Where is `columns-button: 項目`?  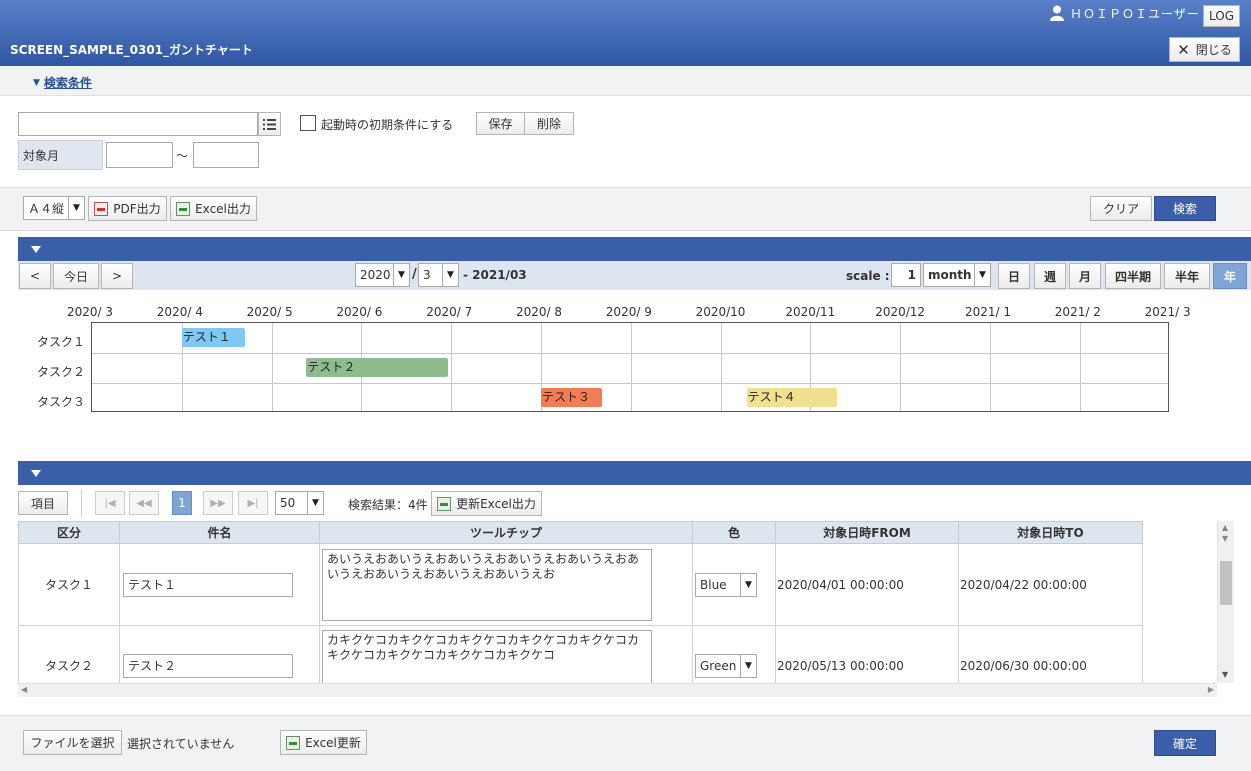
columns-button: 項目 is located at coordinates (43, 503).